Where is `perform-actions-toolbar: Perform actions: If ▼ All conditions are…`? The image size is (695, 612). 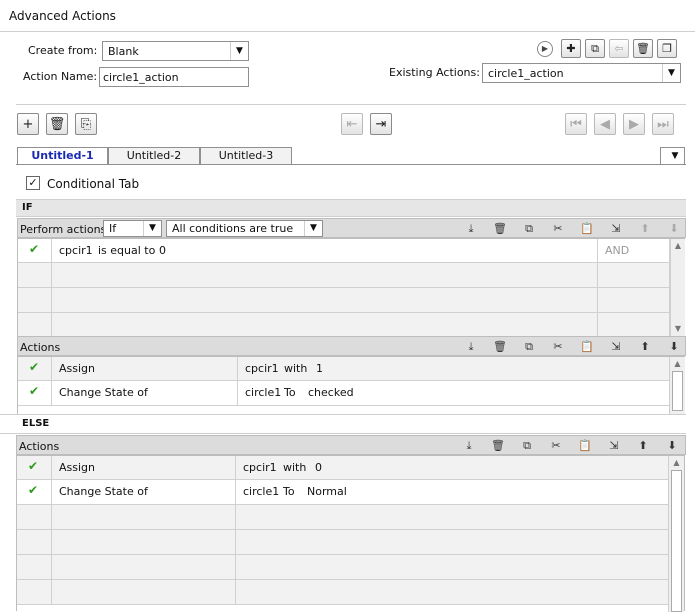 perform-actions-toolbar: Perform actions: If ▼ All conditions are… is located at coordinates (351, 228).